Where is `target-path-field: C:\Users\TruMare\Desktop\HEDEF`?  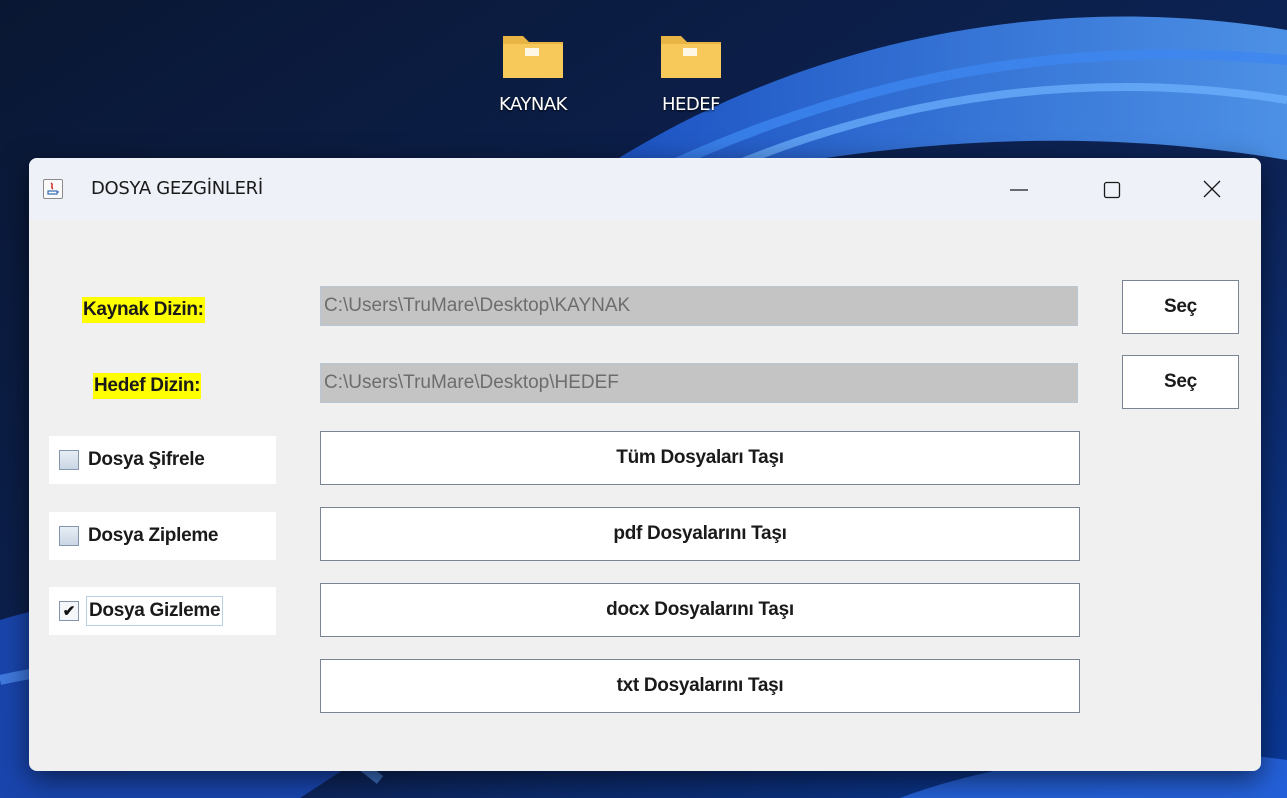
target-path-field: C:\Users\TruMare\Desktop\HEDEF is located at coordinates (699, 383).